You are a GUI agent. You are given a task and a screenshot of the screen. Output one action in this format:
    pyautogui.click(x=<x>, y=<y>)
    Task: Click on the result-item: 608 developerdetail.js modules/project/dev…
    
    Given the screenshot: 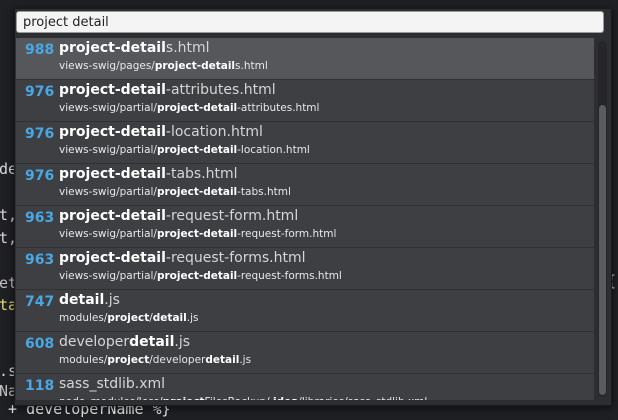 What is the action you would take?
    pyautogui.click(x=305, y=353)
    